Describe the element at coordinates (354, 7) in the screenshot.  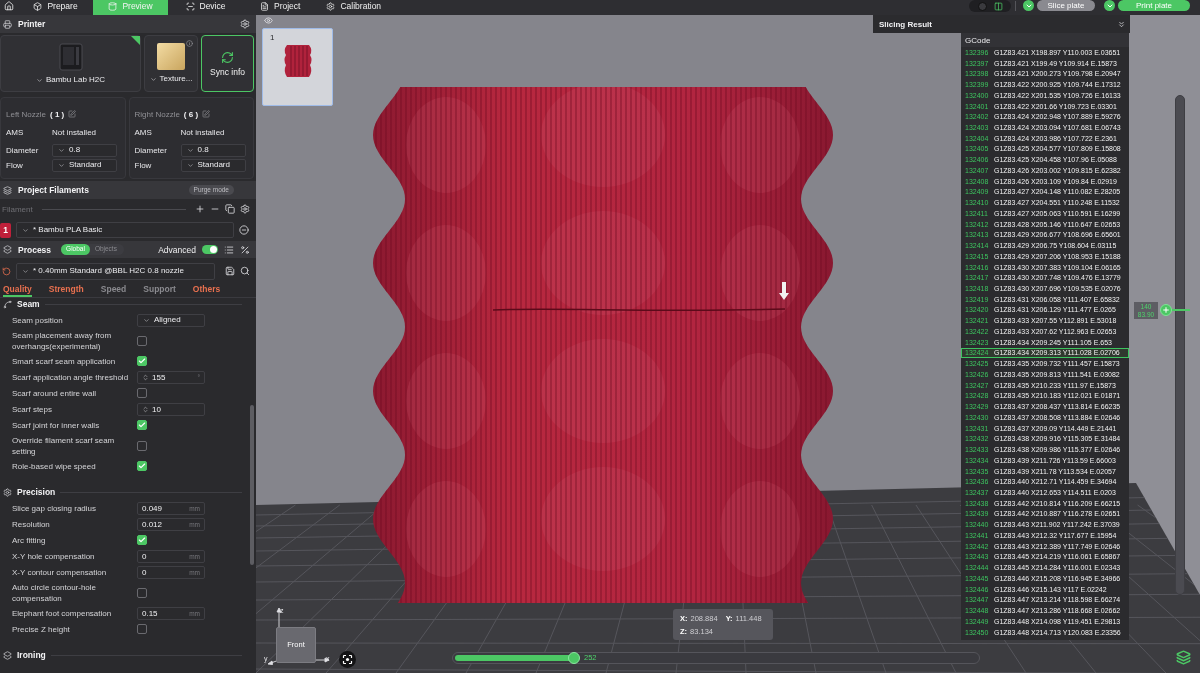
I see `menu-item: Calibration` at that location.